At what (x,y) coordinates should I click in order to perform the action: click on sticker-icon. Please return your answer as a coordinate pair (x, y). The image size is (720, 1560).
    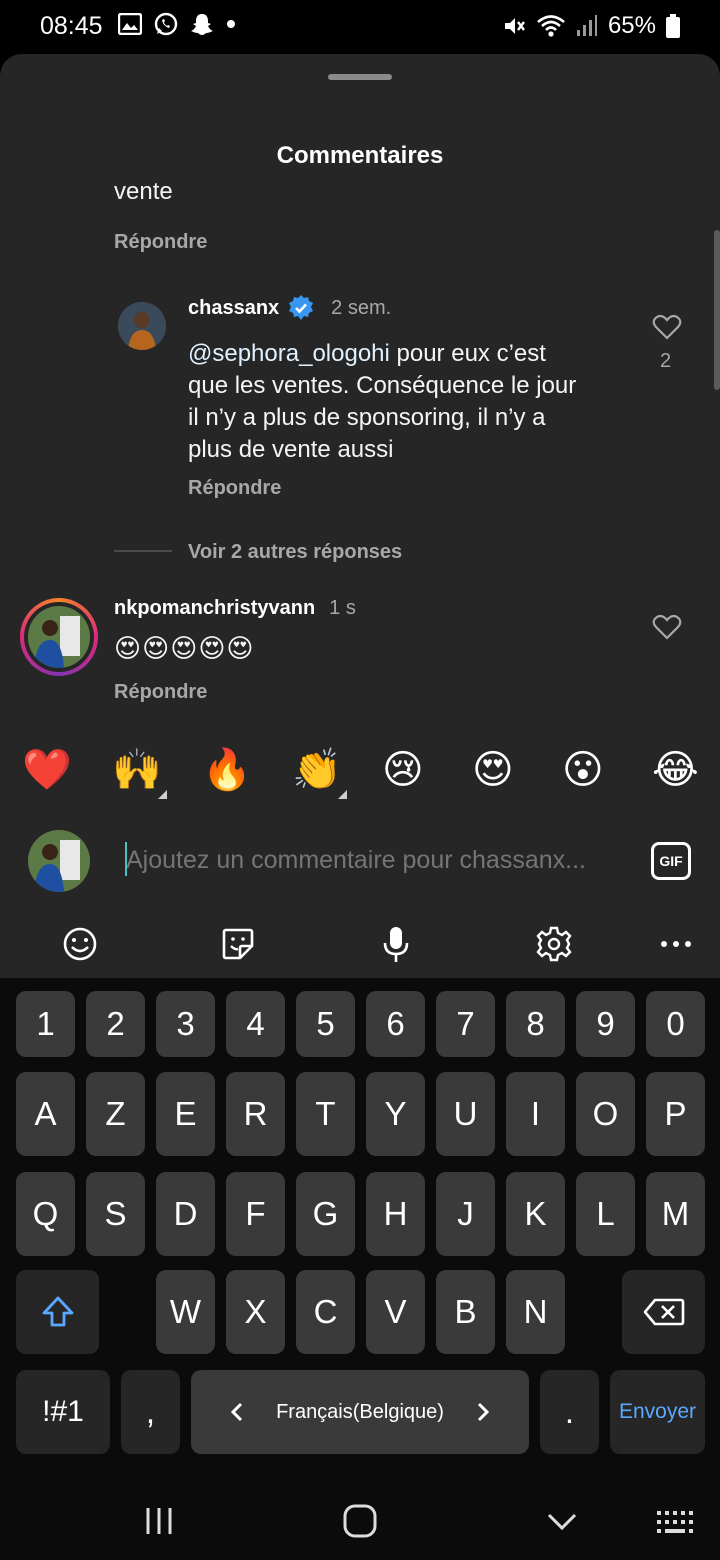
    Looking at the image, I should click on (238, 944).